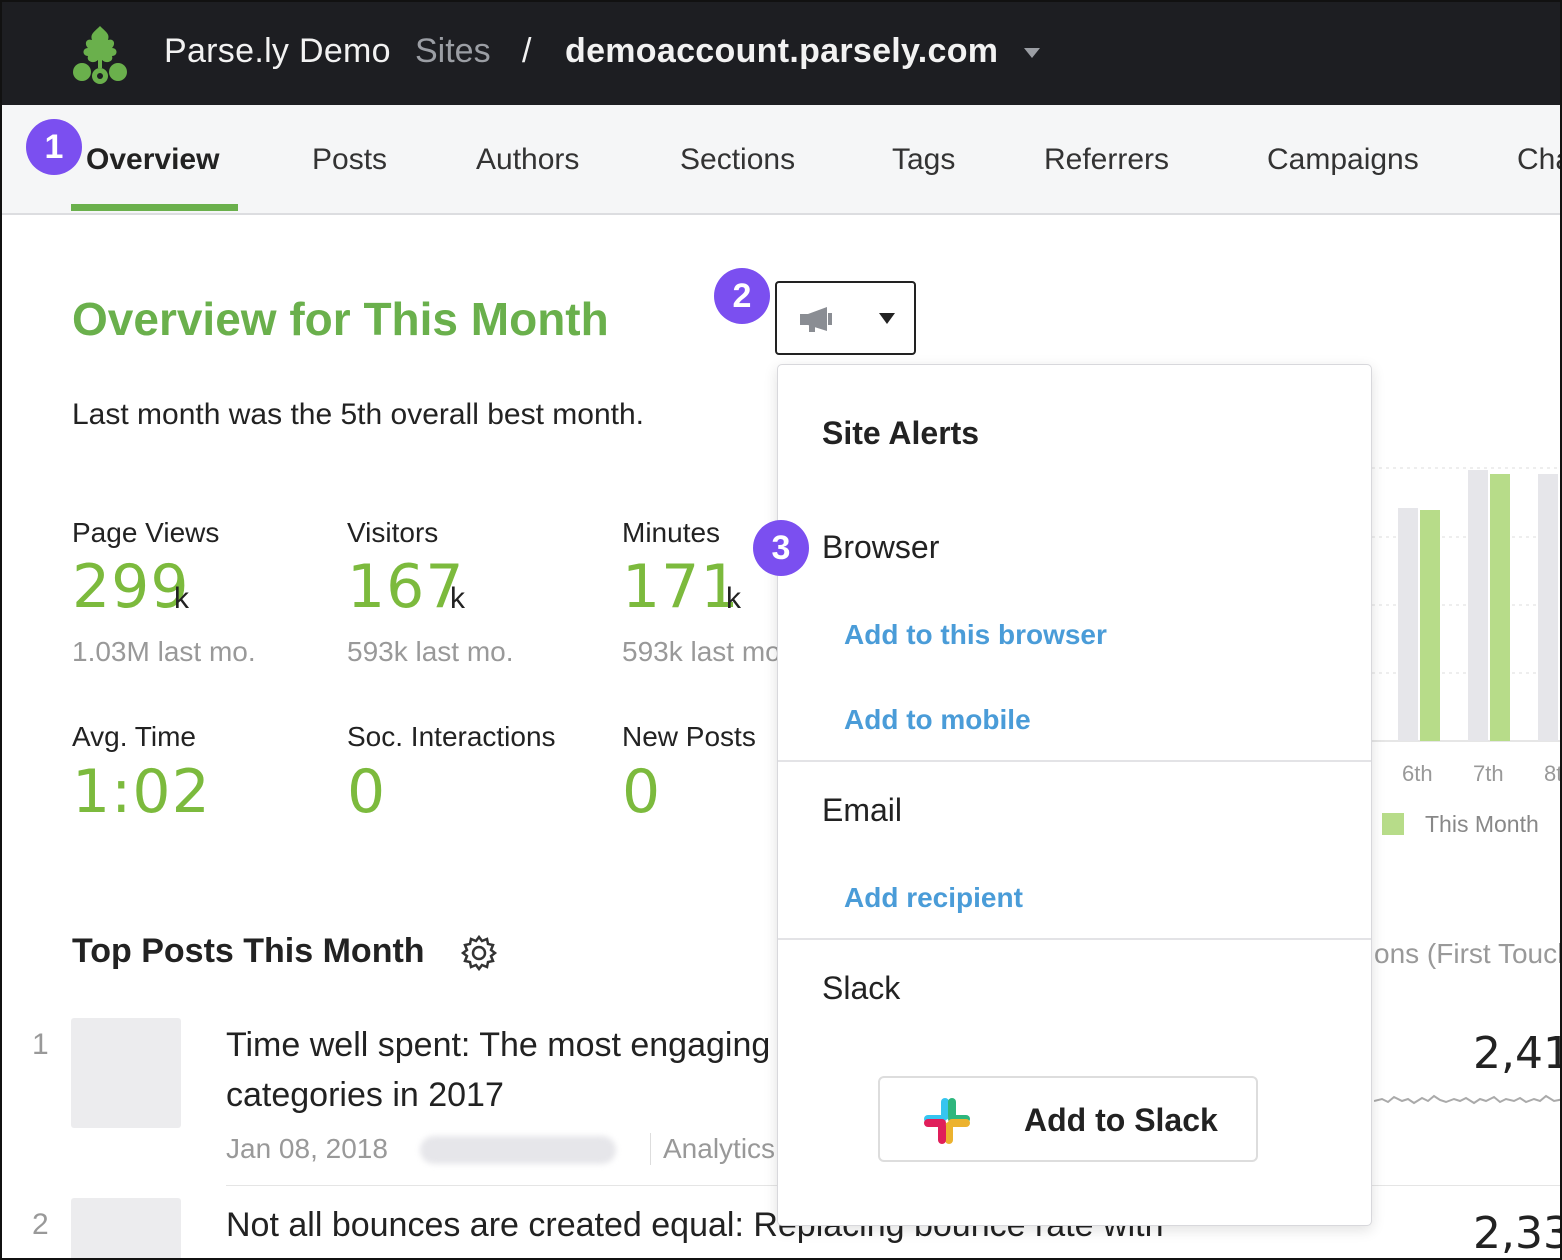 Image resolution: width=1562 pixels, height=1260 pixels. What do you see at coordinates (40, 1224) in the screenshot?
I see `post-rank: 2` at bounding box center [40, 1224].